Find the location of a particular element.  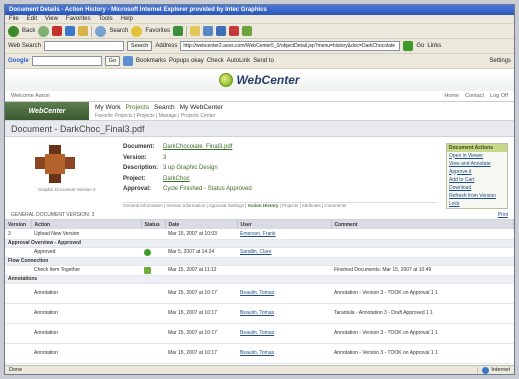

history-caption-row: GENERAL DOCUMENT VERSION: 3 Print is located at coordinates (259, 215).